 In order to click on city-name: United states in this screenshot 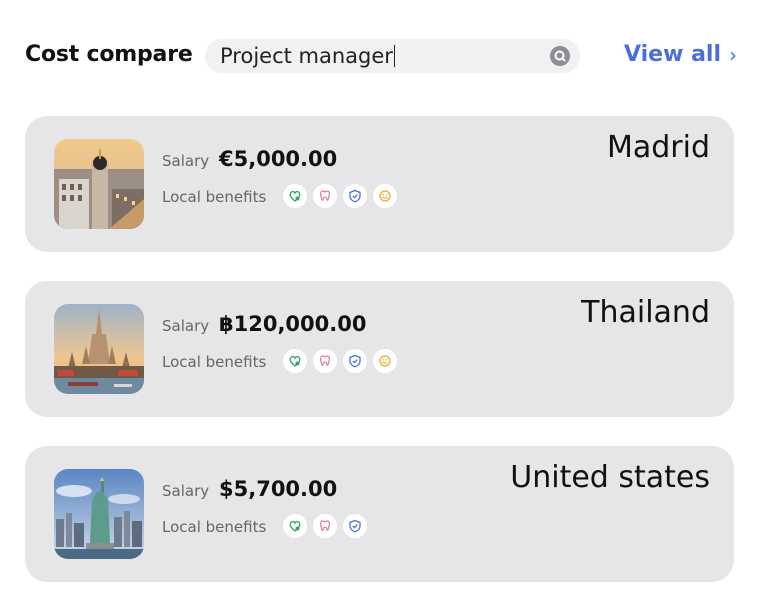, I will do `click(610, 477)`.